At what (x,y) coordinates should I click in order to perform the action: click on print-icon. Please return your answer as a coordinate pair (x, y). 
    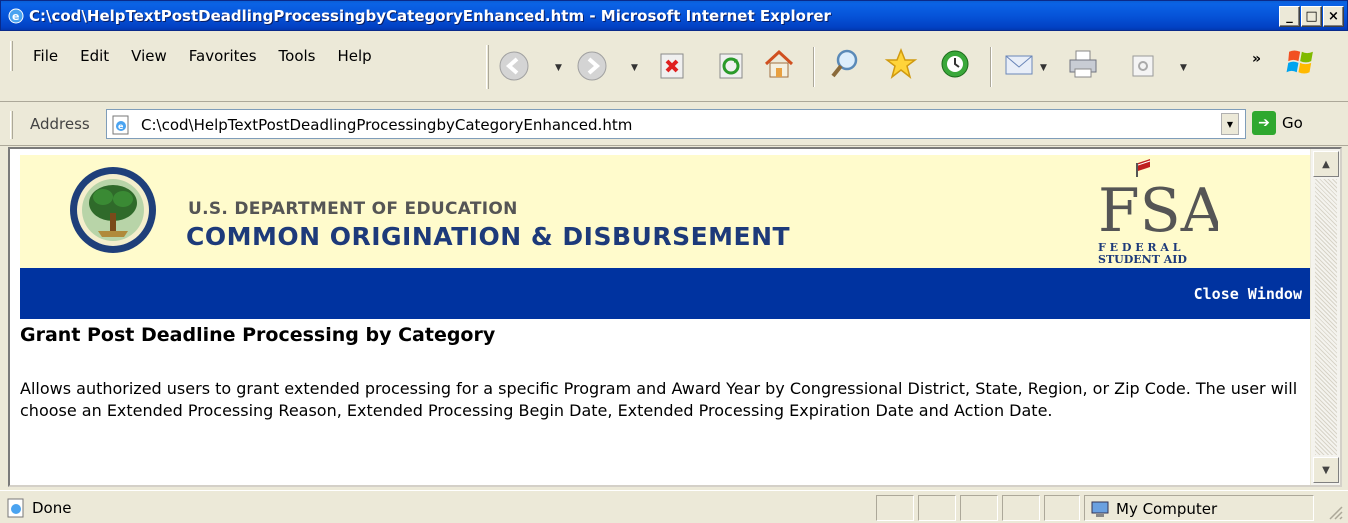
    Looking at the image, I should click on (1083, 64).